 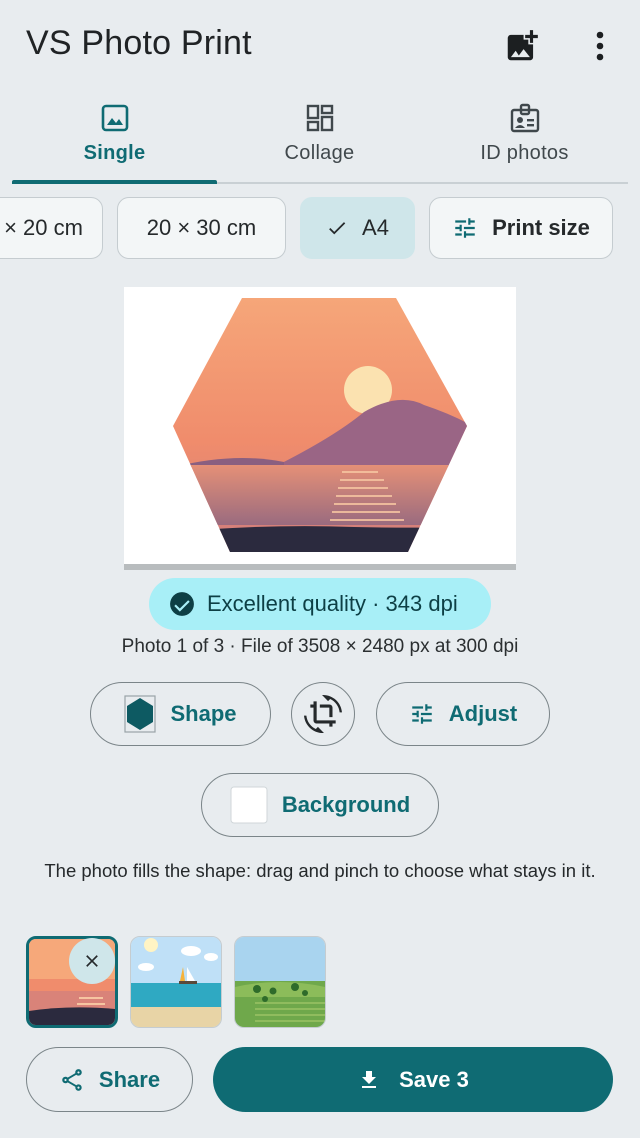 What do you see at coordinates (129, 1079) in the screenshot?
I see `share-label: Share` at bounding box center [129, 1079].